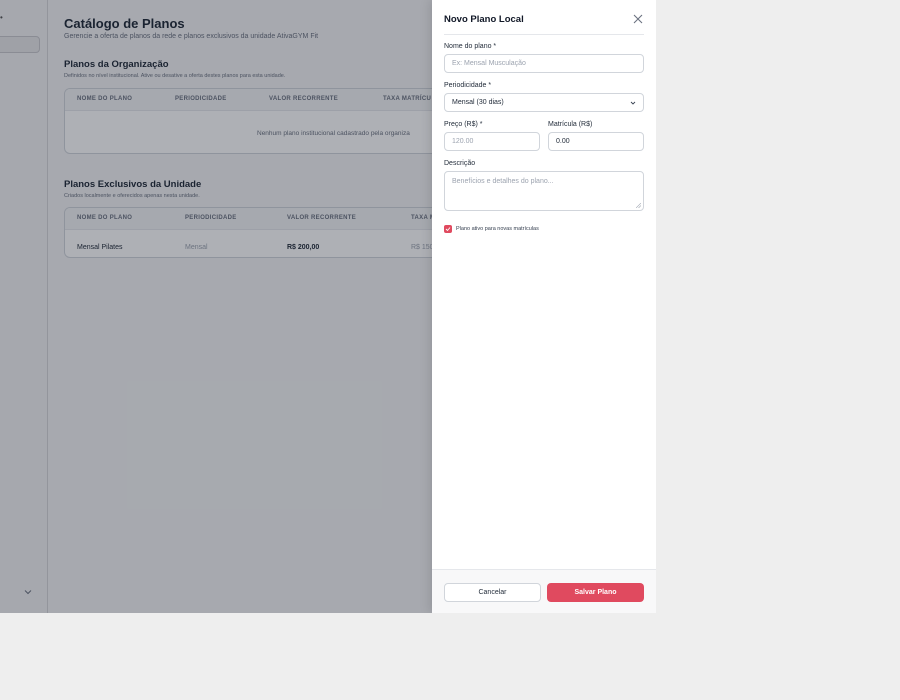  What do you see at coordinates (563, 141) in the screenshot?
I see `enrollment-value: 0.00` at bounding box center [563, 141].